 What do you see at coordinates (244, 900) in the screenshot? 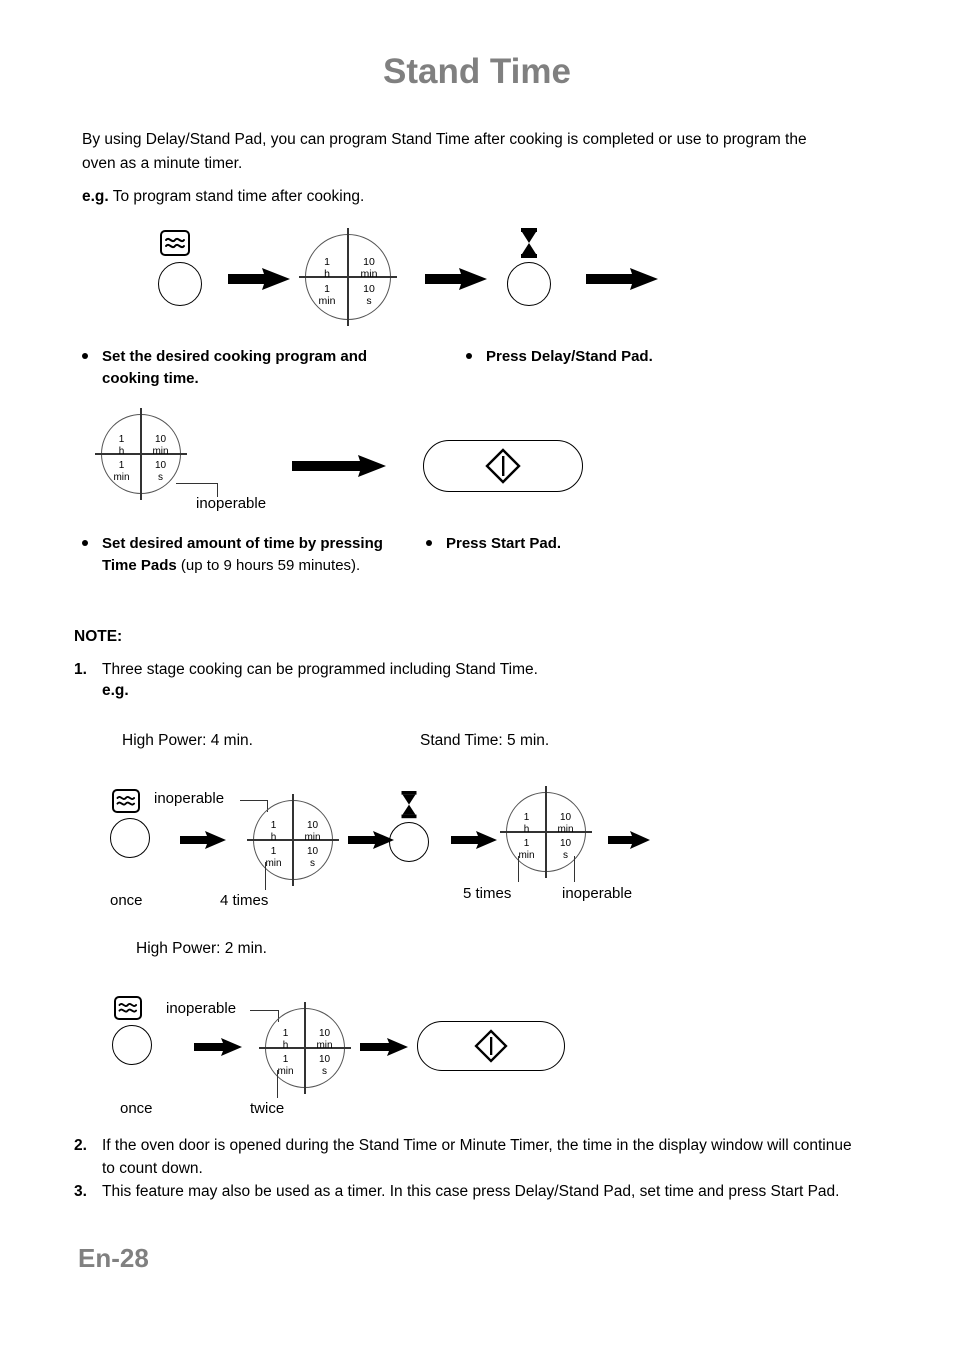
I see `four-times-label: 4 times` at bounding box center [244, 900].